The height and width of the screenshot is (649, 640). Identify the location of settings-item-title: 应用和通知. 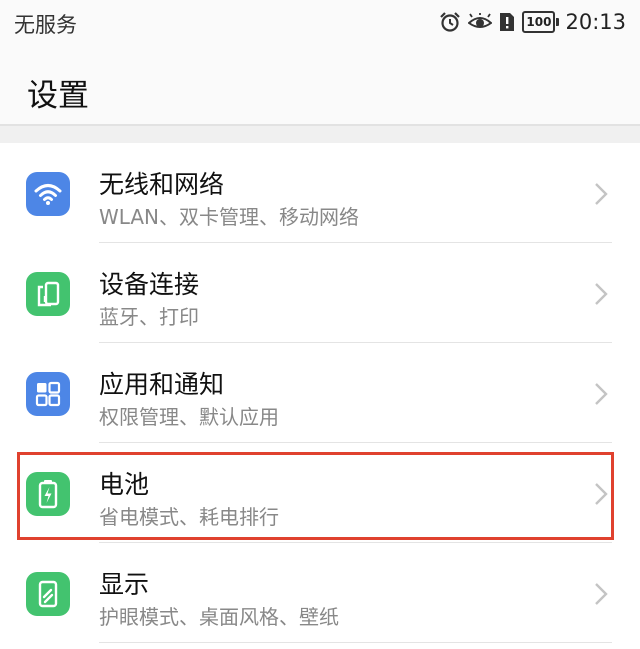
(162, 384).